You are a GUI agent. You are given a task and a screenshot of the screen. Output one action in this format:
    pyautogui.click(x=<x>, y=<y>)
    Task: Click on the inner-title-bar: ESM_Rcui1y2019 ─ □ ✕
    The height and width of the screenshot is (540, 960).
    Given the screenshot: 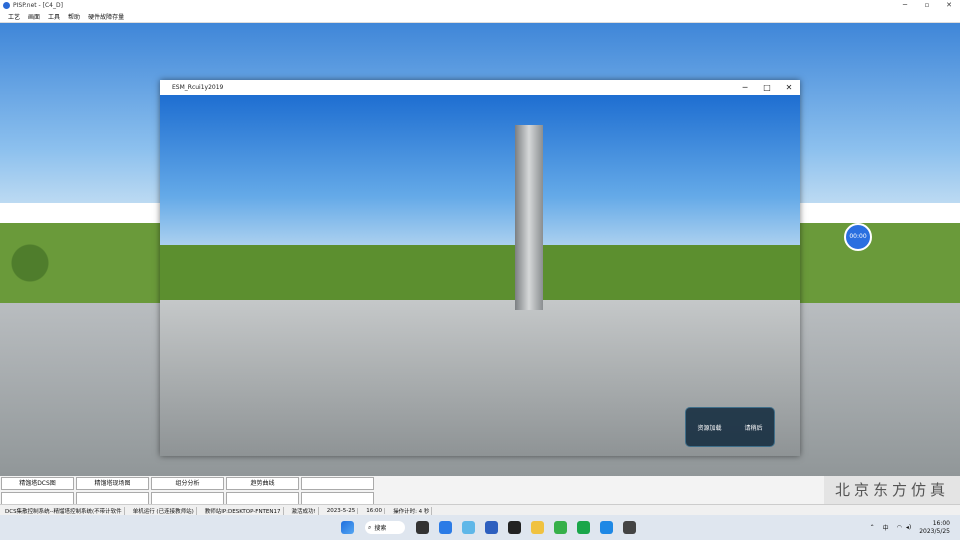 What is the action you would take?
    pyautogui.click(x=480, y=87)
    